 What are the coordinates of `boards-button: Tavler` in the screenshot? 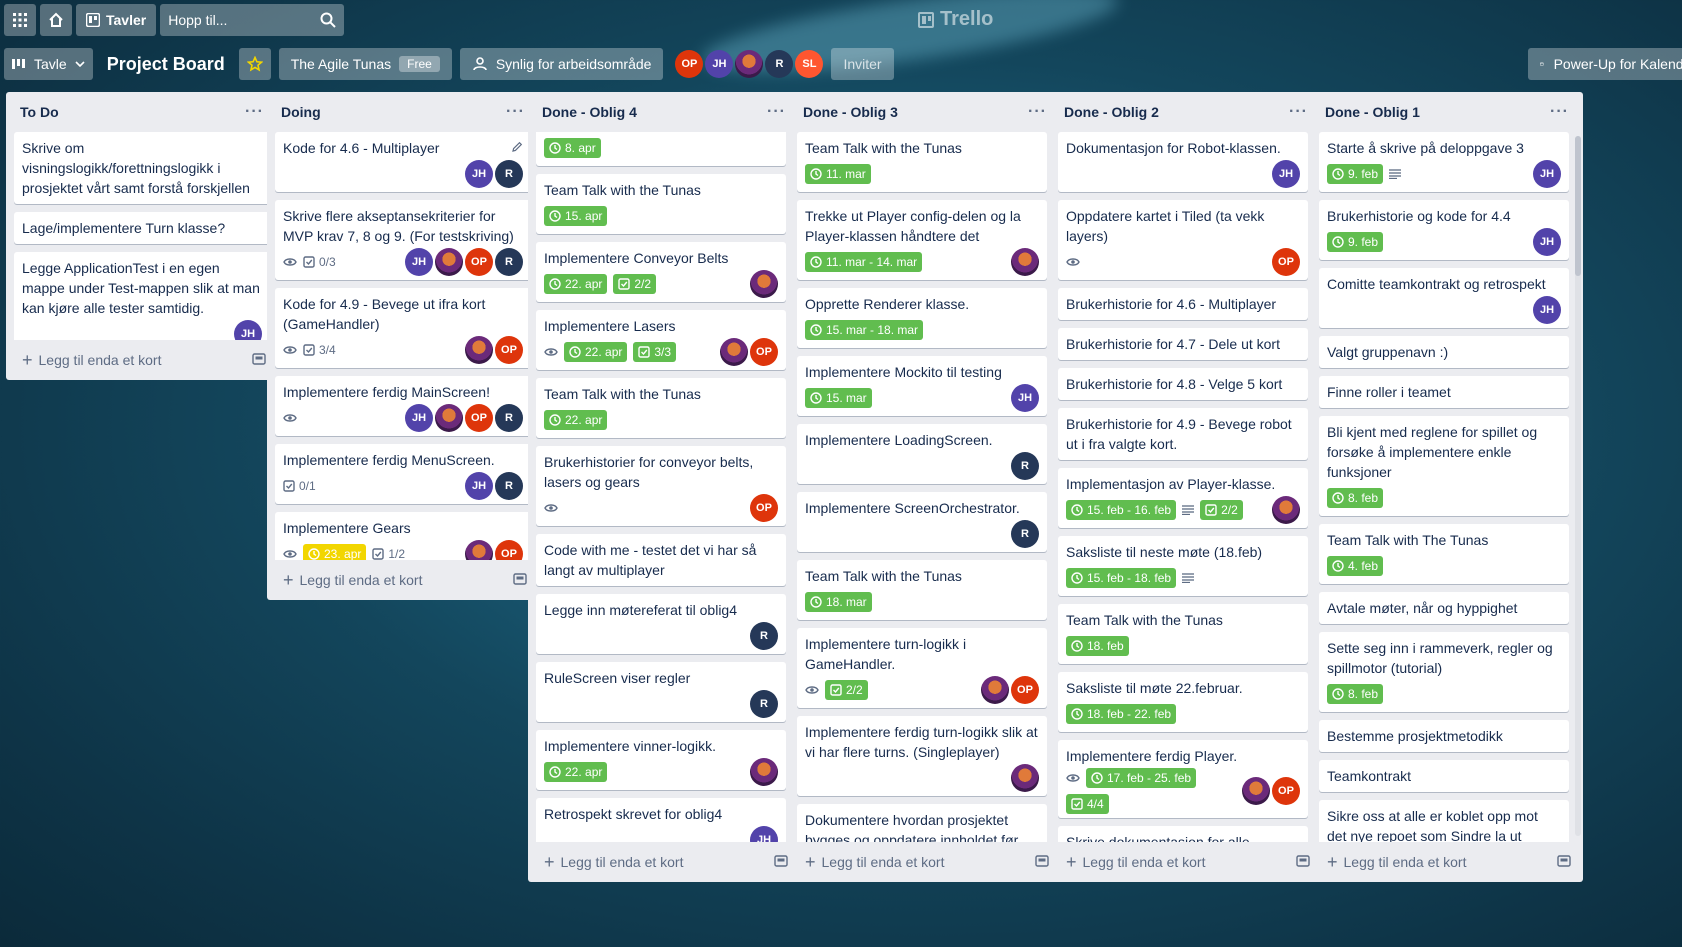 It's located at (116, 20).